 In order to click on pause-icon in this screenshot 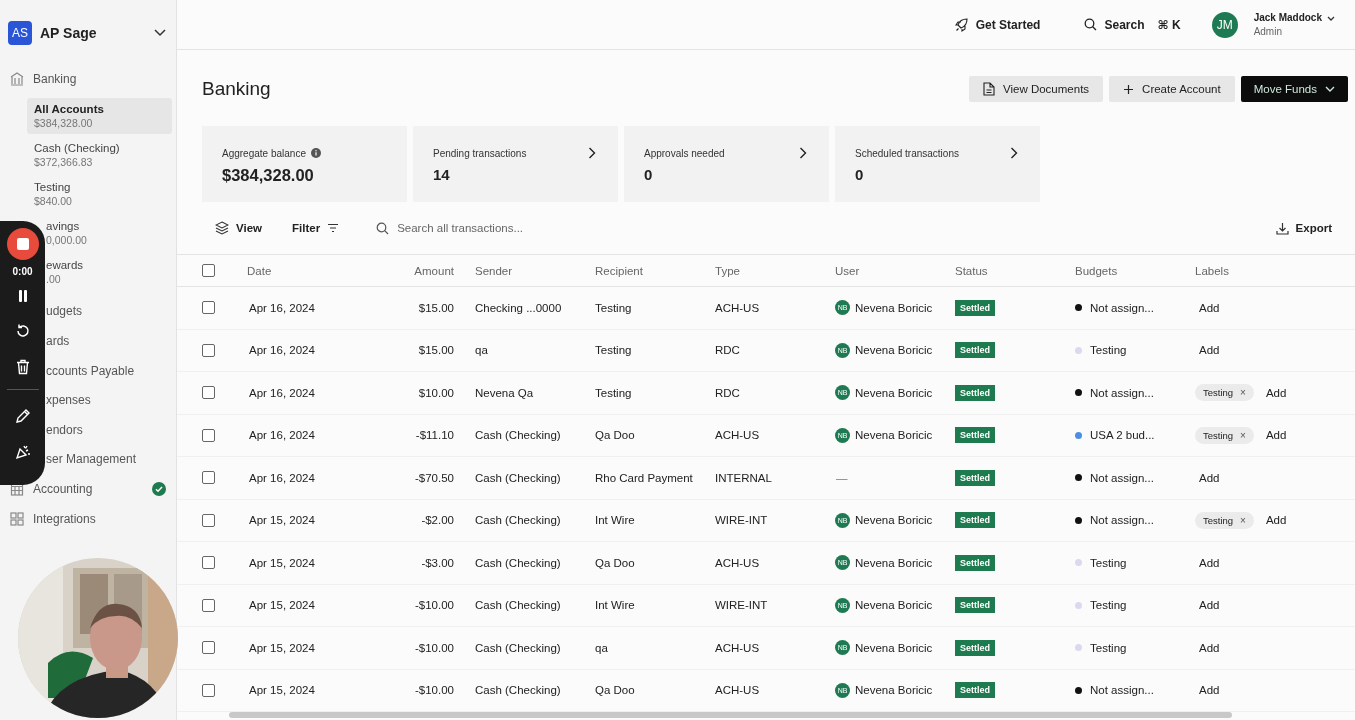, I will do `click(22, 296)`.